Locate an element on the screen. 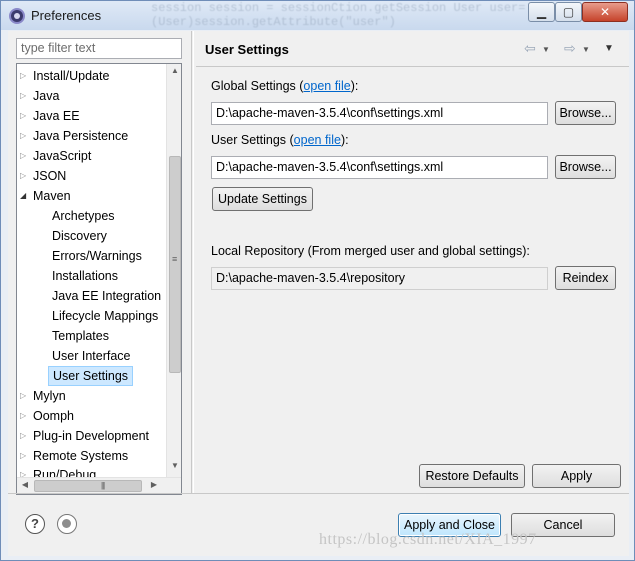 The image size is (635, 561). grip-icon: ≡ is located at coordinates (175, 259).